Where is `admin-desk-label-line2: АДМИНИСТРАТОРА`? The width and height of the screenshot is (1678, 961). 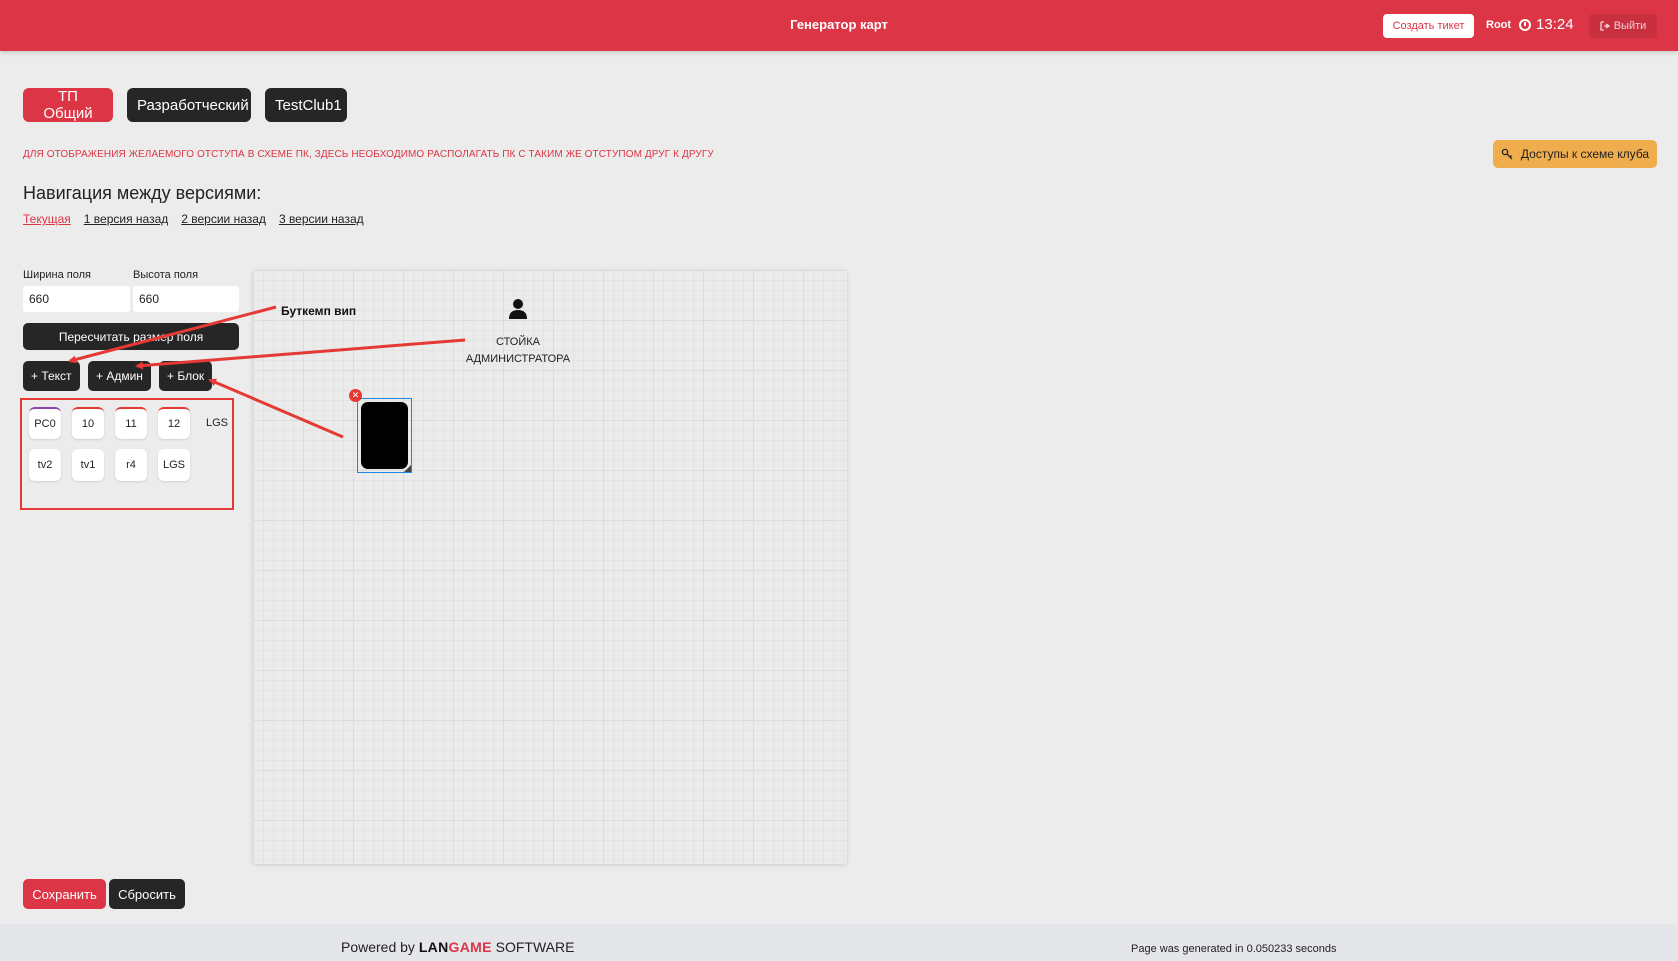
admin-desk-label-line2: АДМИНИСТРАТОРА is located at coordinates (518, 359).